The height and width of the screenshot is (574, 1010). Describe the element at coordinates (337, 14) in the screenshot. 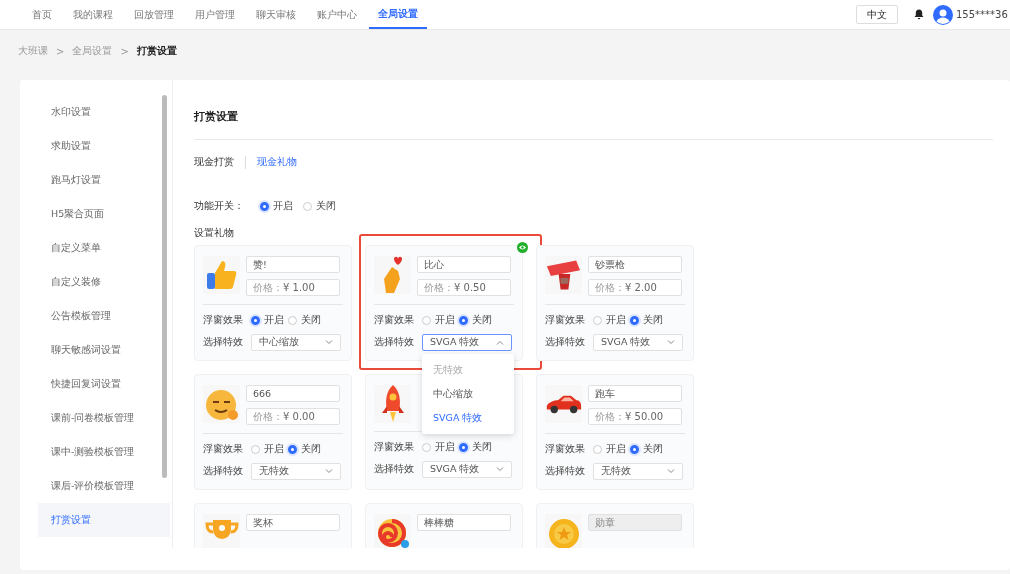

I see `nav-tab: 账户中心` at that location.